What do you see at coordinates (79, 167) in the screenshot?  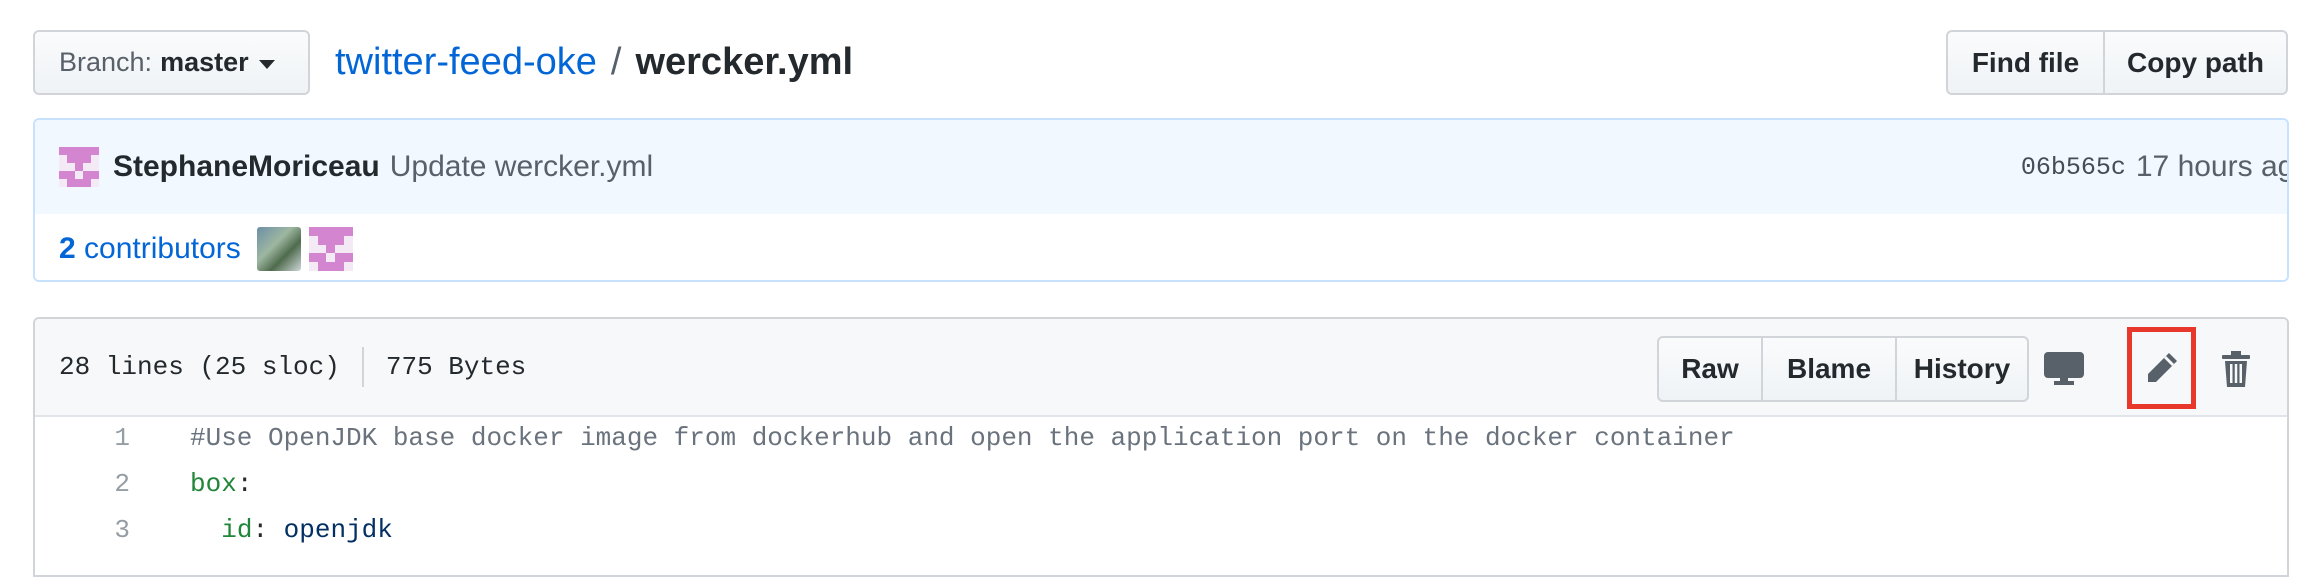 I see `author-avatar` at bounding box center [79, 167].